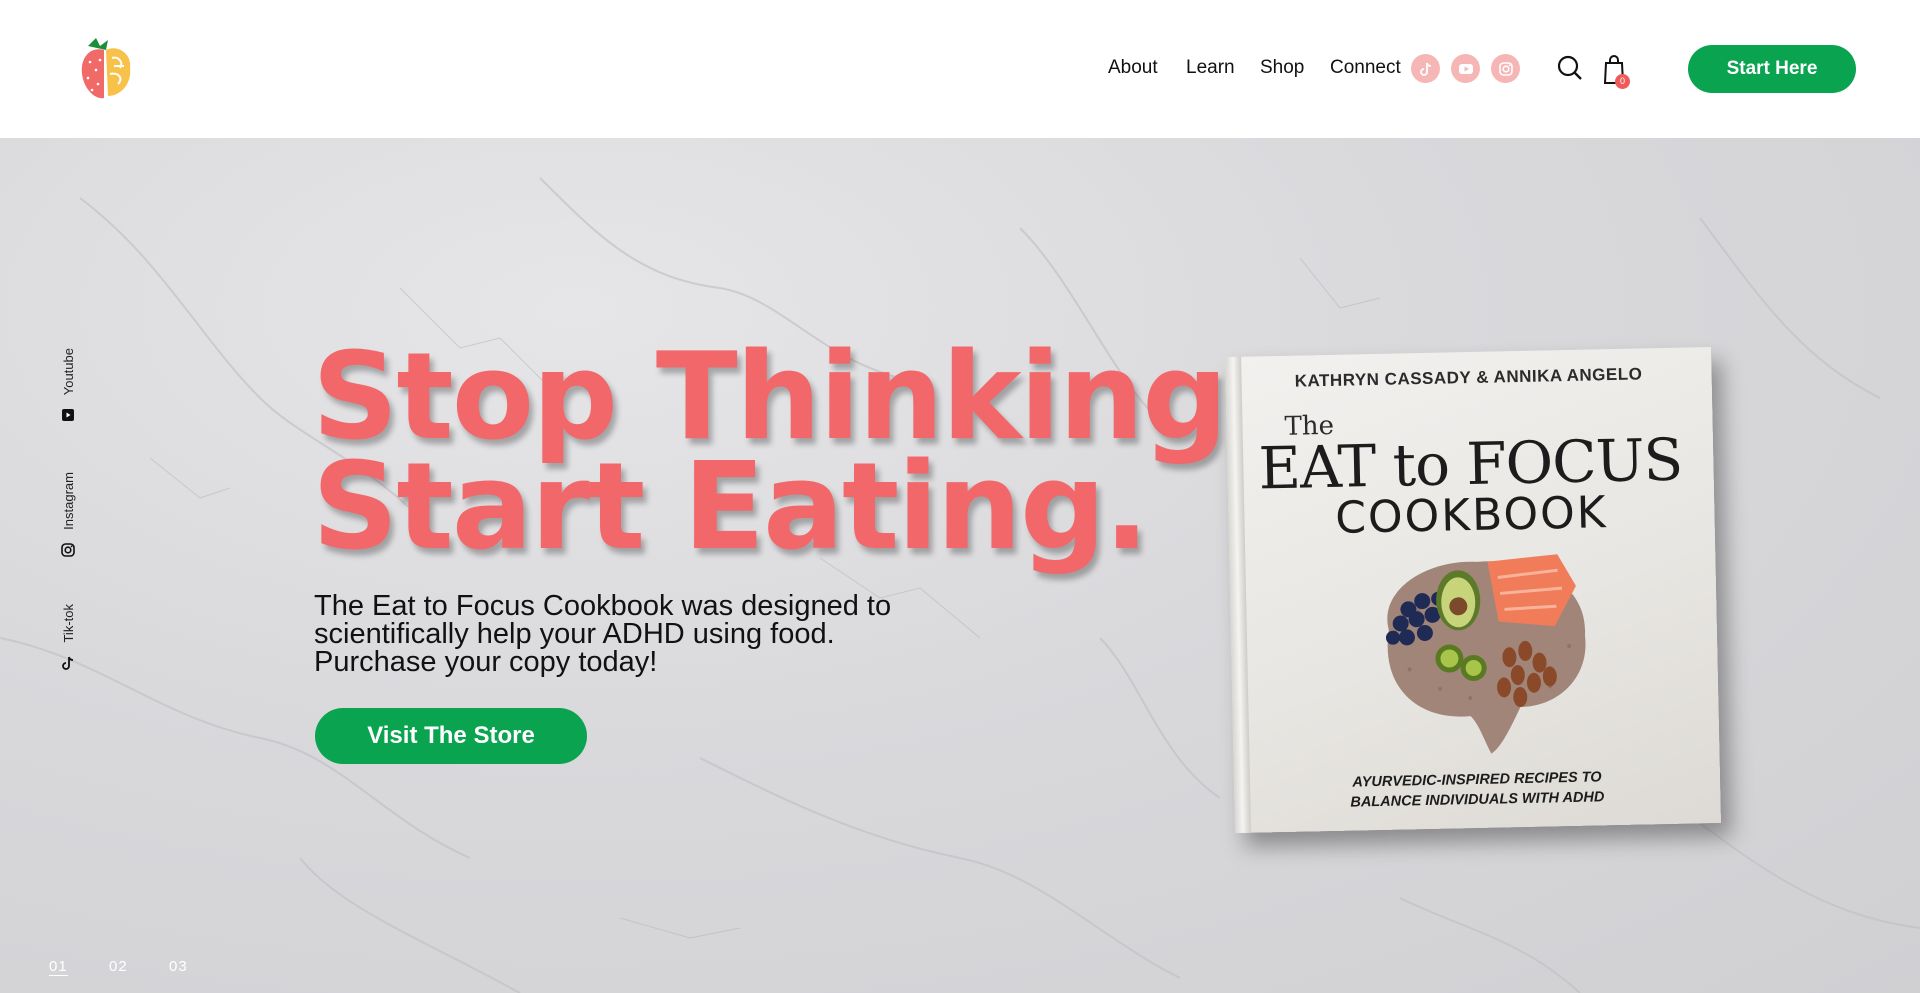 The width and height of the screenshot is (1920, 993). I want to click on start-here-button: Start Here, so click(1772, 69).